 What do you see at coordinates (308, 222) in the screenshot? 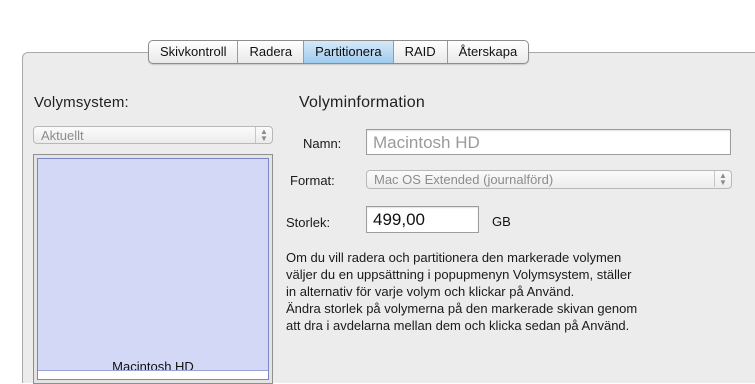
I see `size-label: Storlek:` at bounding box center [308, 222].